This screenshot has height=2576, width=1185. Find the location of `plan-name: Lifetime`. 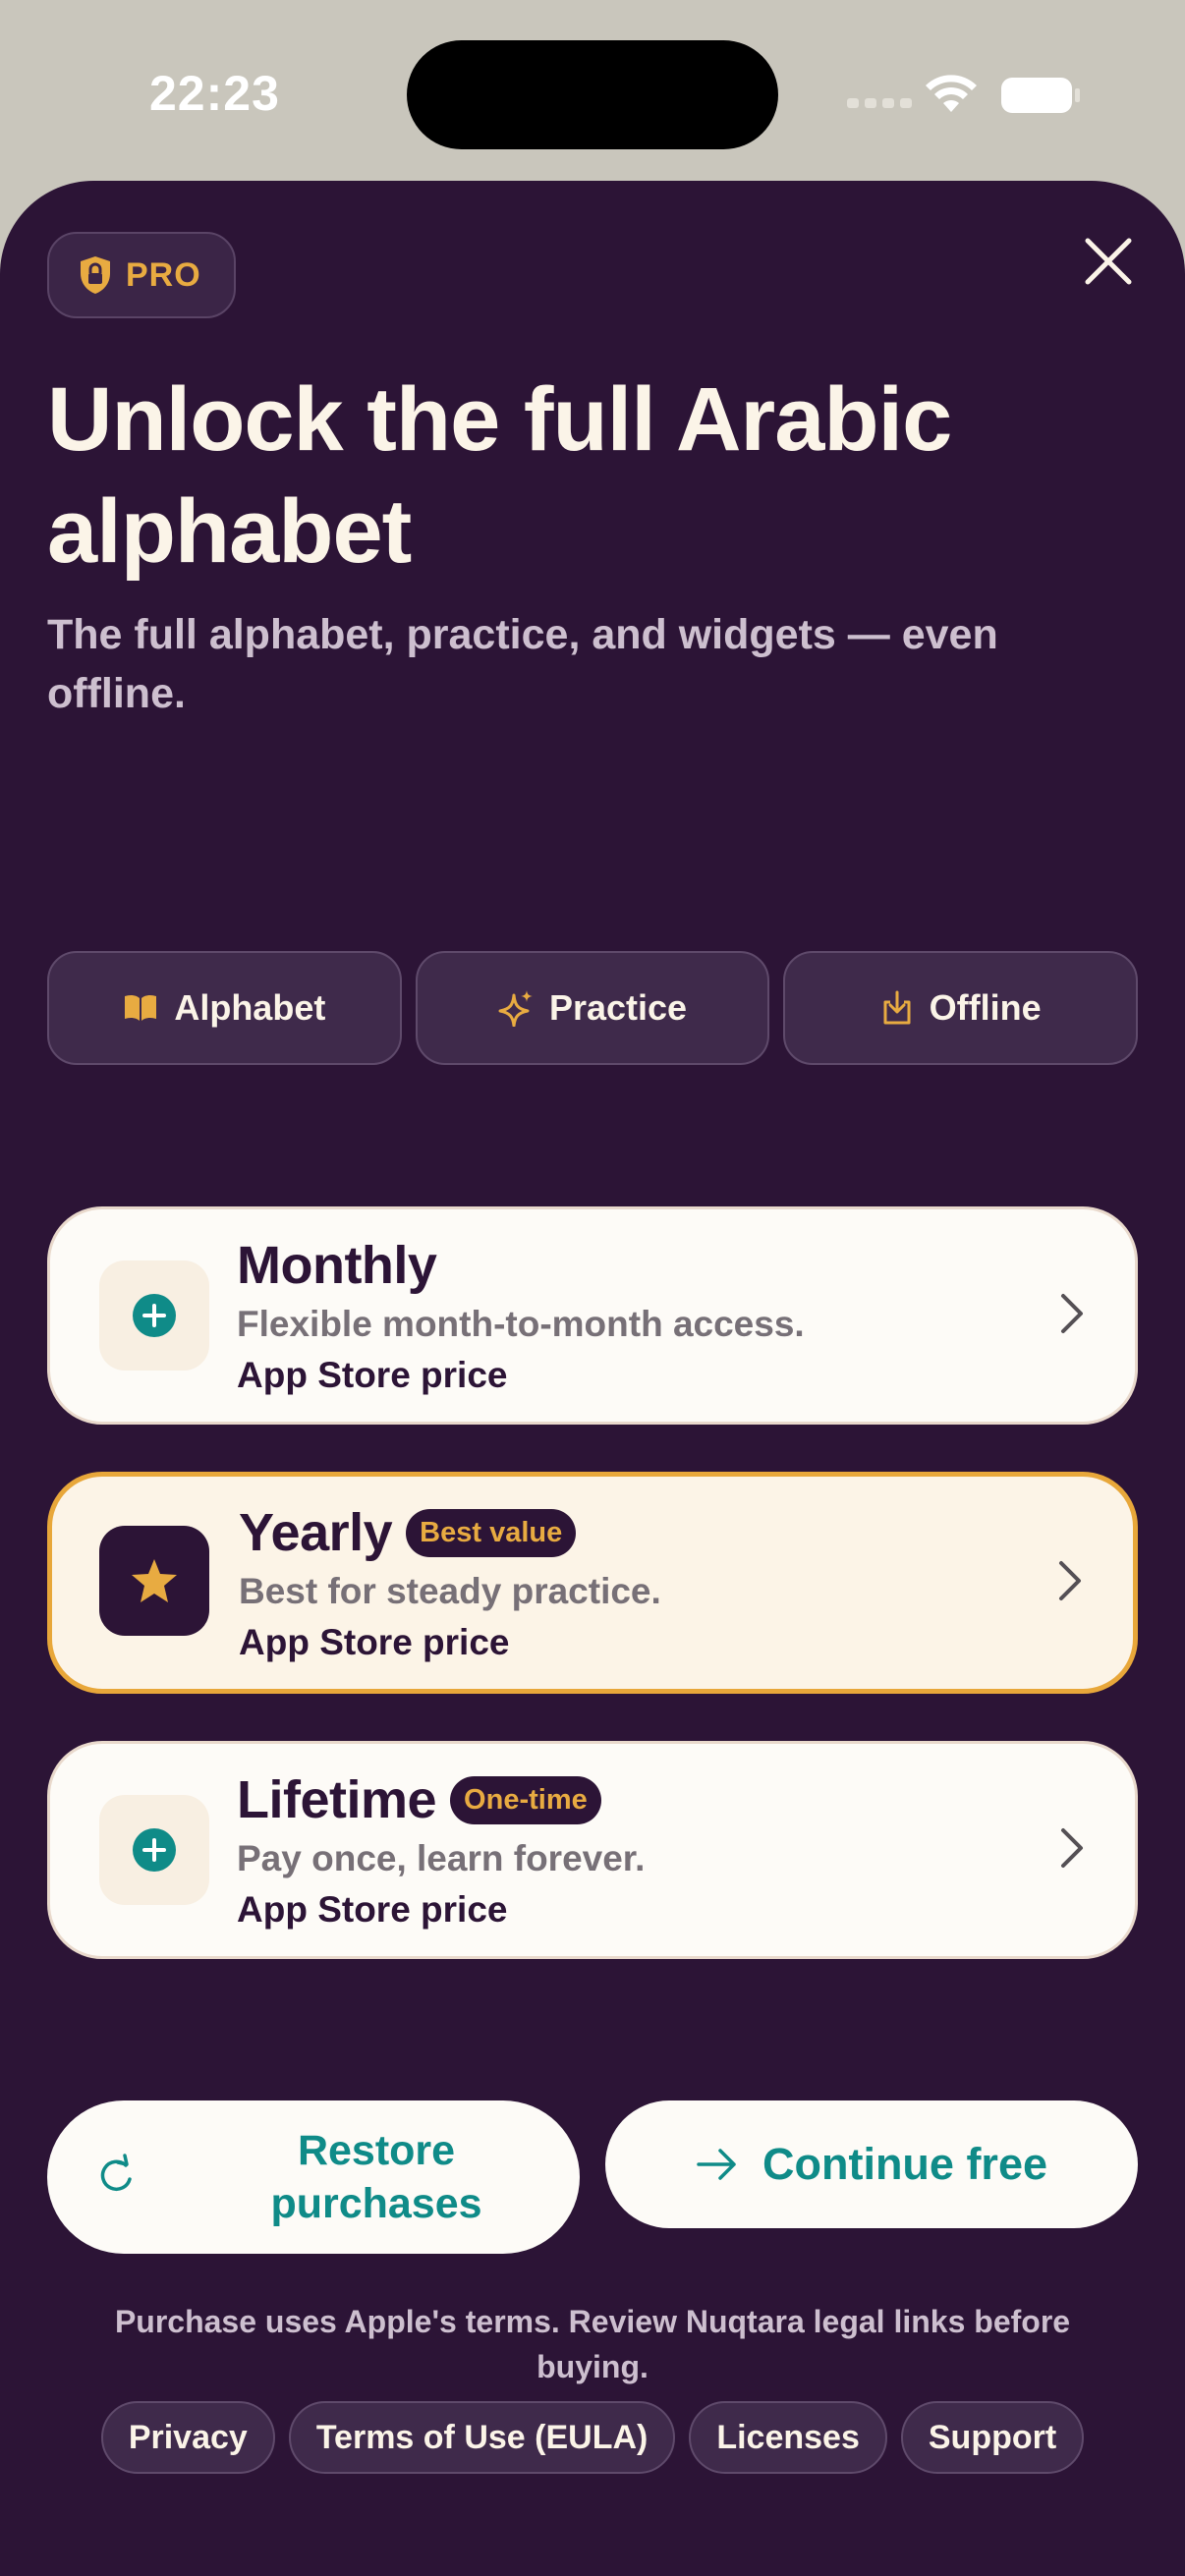

plan-name: Lifetime is located at coordinates (337, 1799).